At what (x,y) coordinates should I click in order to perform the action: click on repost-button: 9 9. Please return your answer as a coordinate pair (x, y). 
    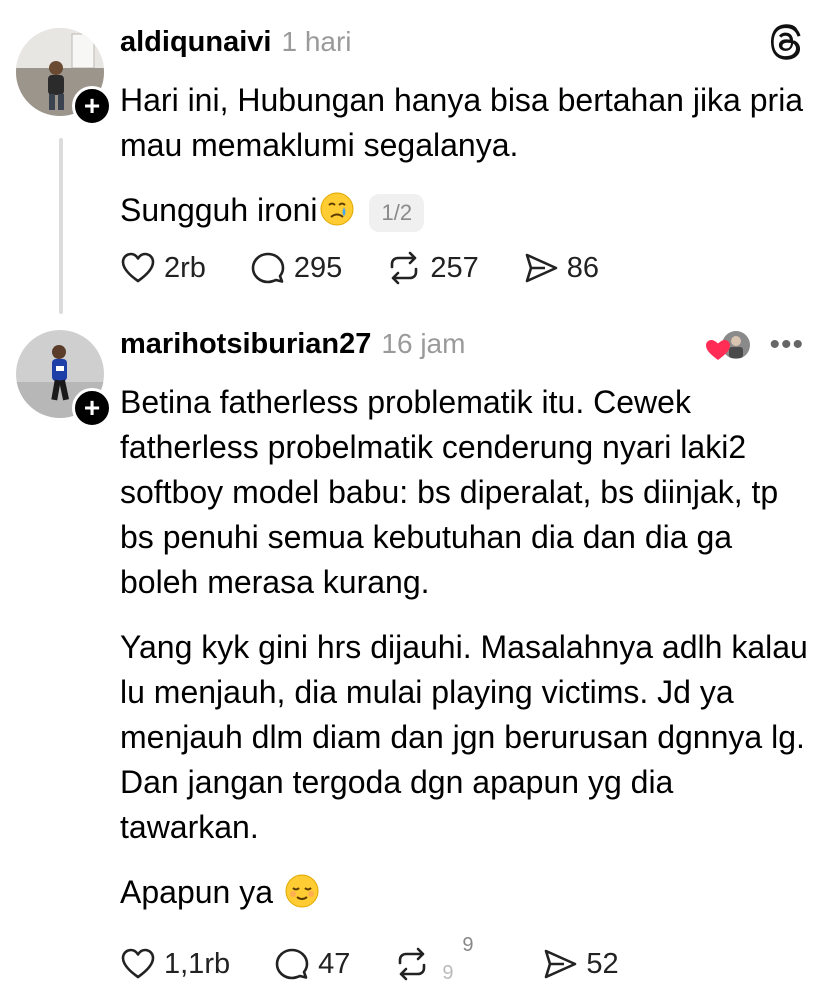
    Looking at the image, I should click on (446, 960).